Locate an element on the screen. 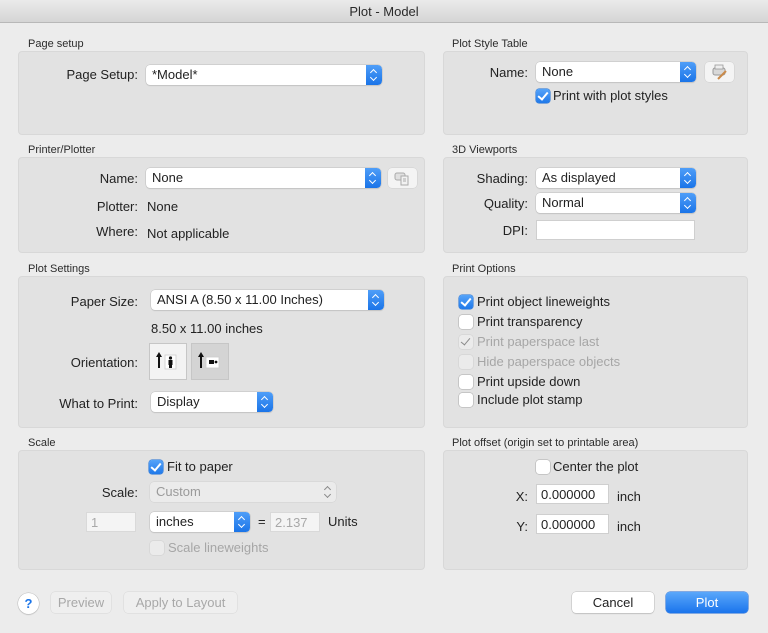 Image resolution: width=768 pixels, height=633 pixels. orientation-landscape-button is located at coordinates (210, 361).